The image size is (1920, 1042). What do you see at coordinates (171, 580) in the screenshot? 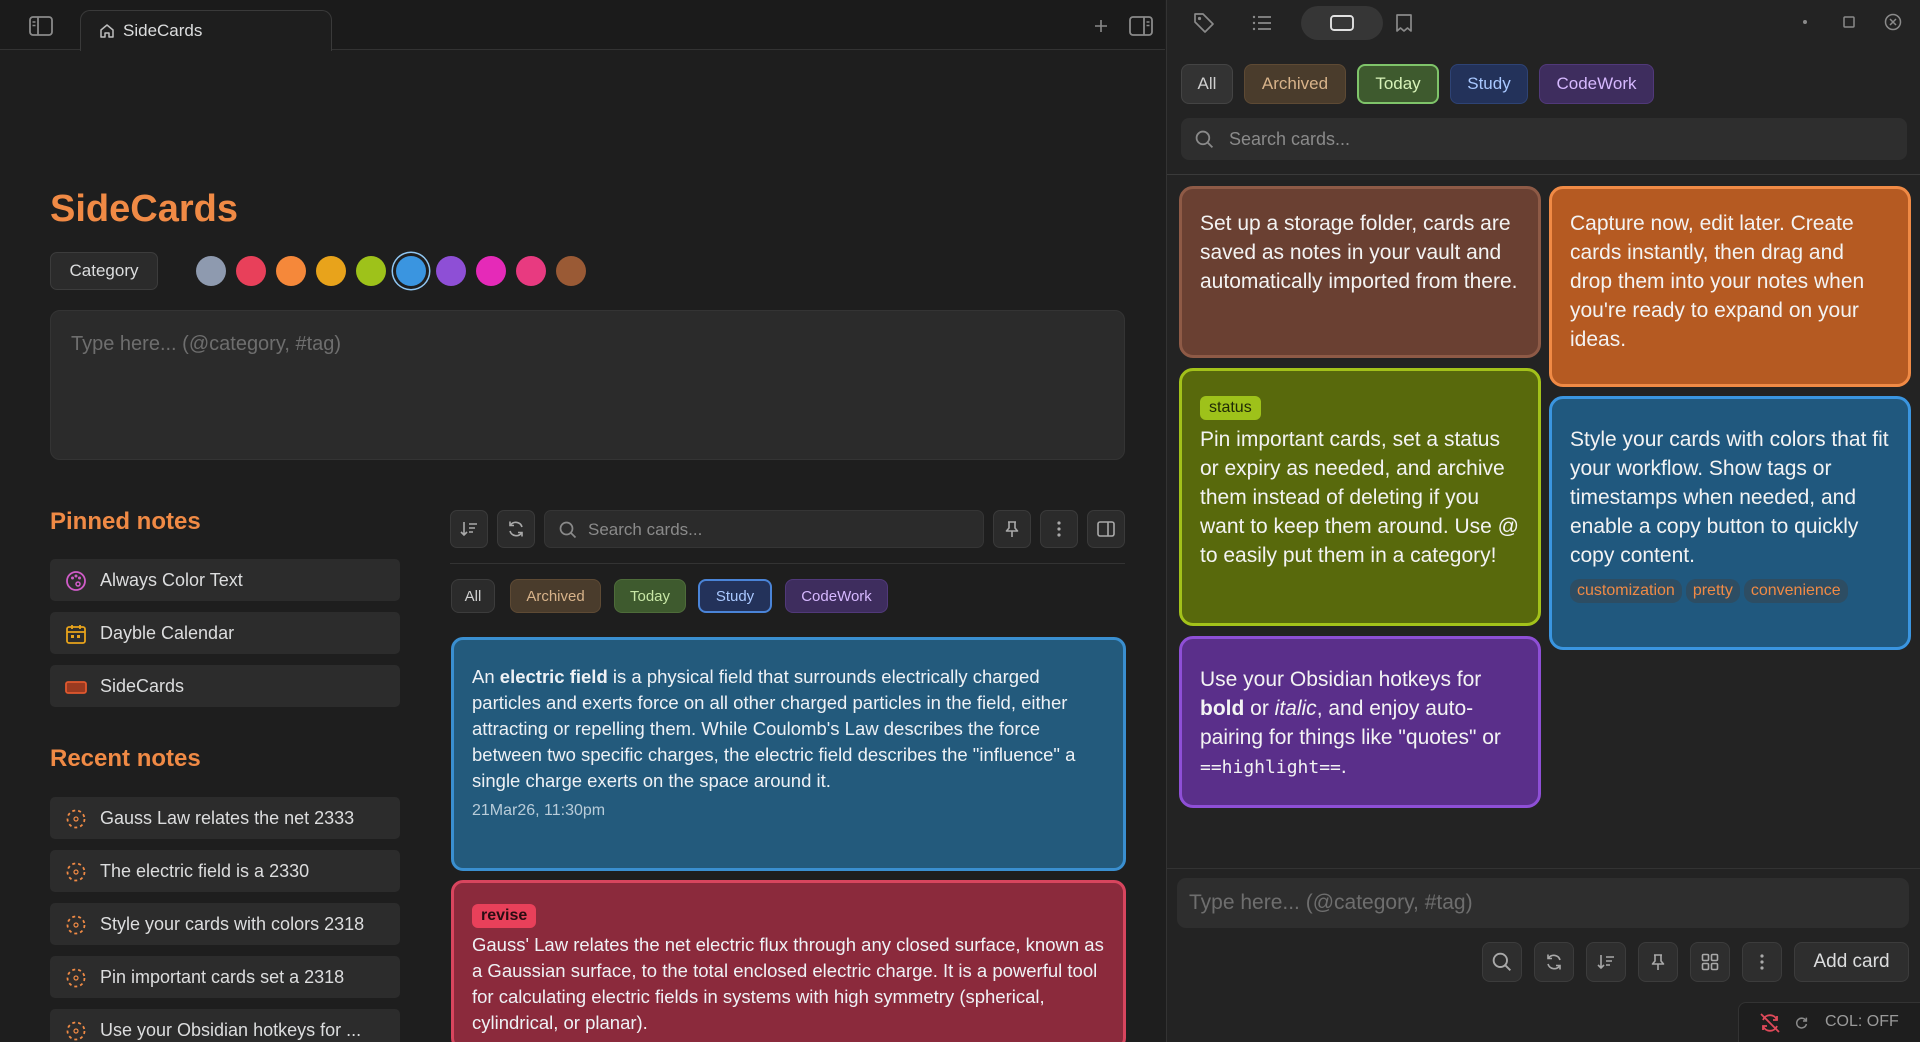
I see `pinned-item-label: Always Color Text` at bounding box center [171, 580].